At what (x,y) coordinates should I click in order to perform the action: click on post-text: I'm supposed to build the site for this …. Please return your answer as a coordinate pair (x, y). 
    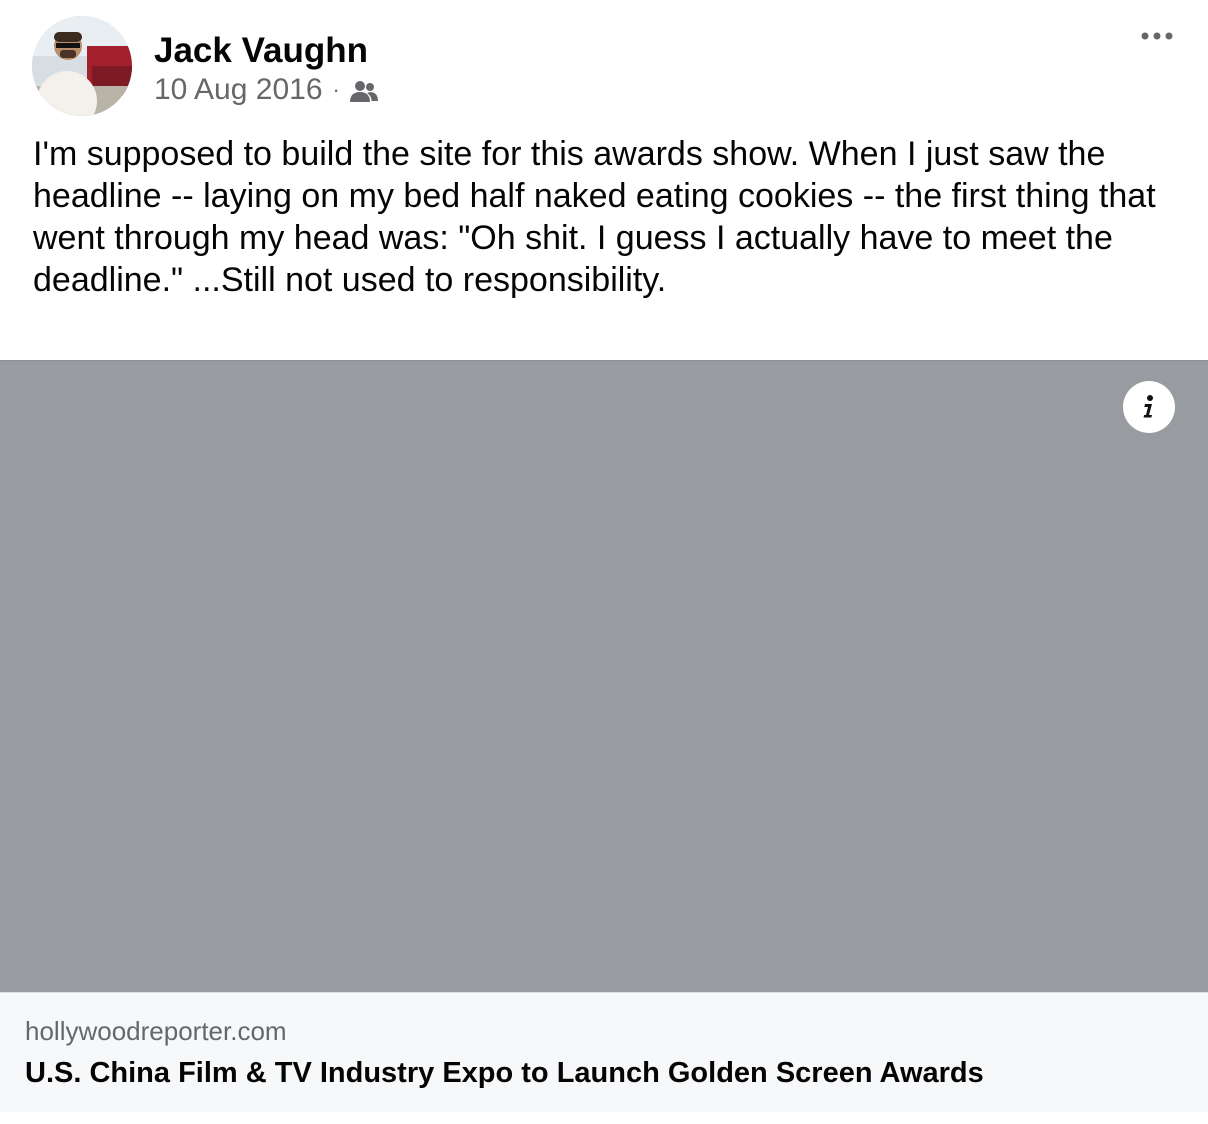
    Looking at the image, I should click on (594, 217).